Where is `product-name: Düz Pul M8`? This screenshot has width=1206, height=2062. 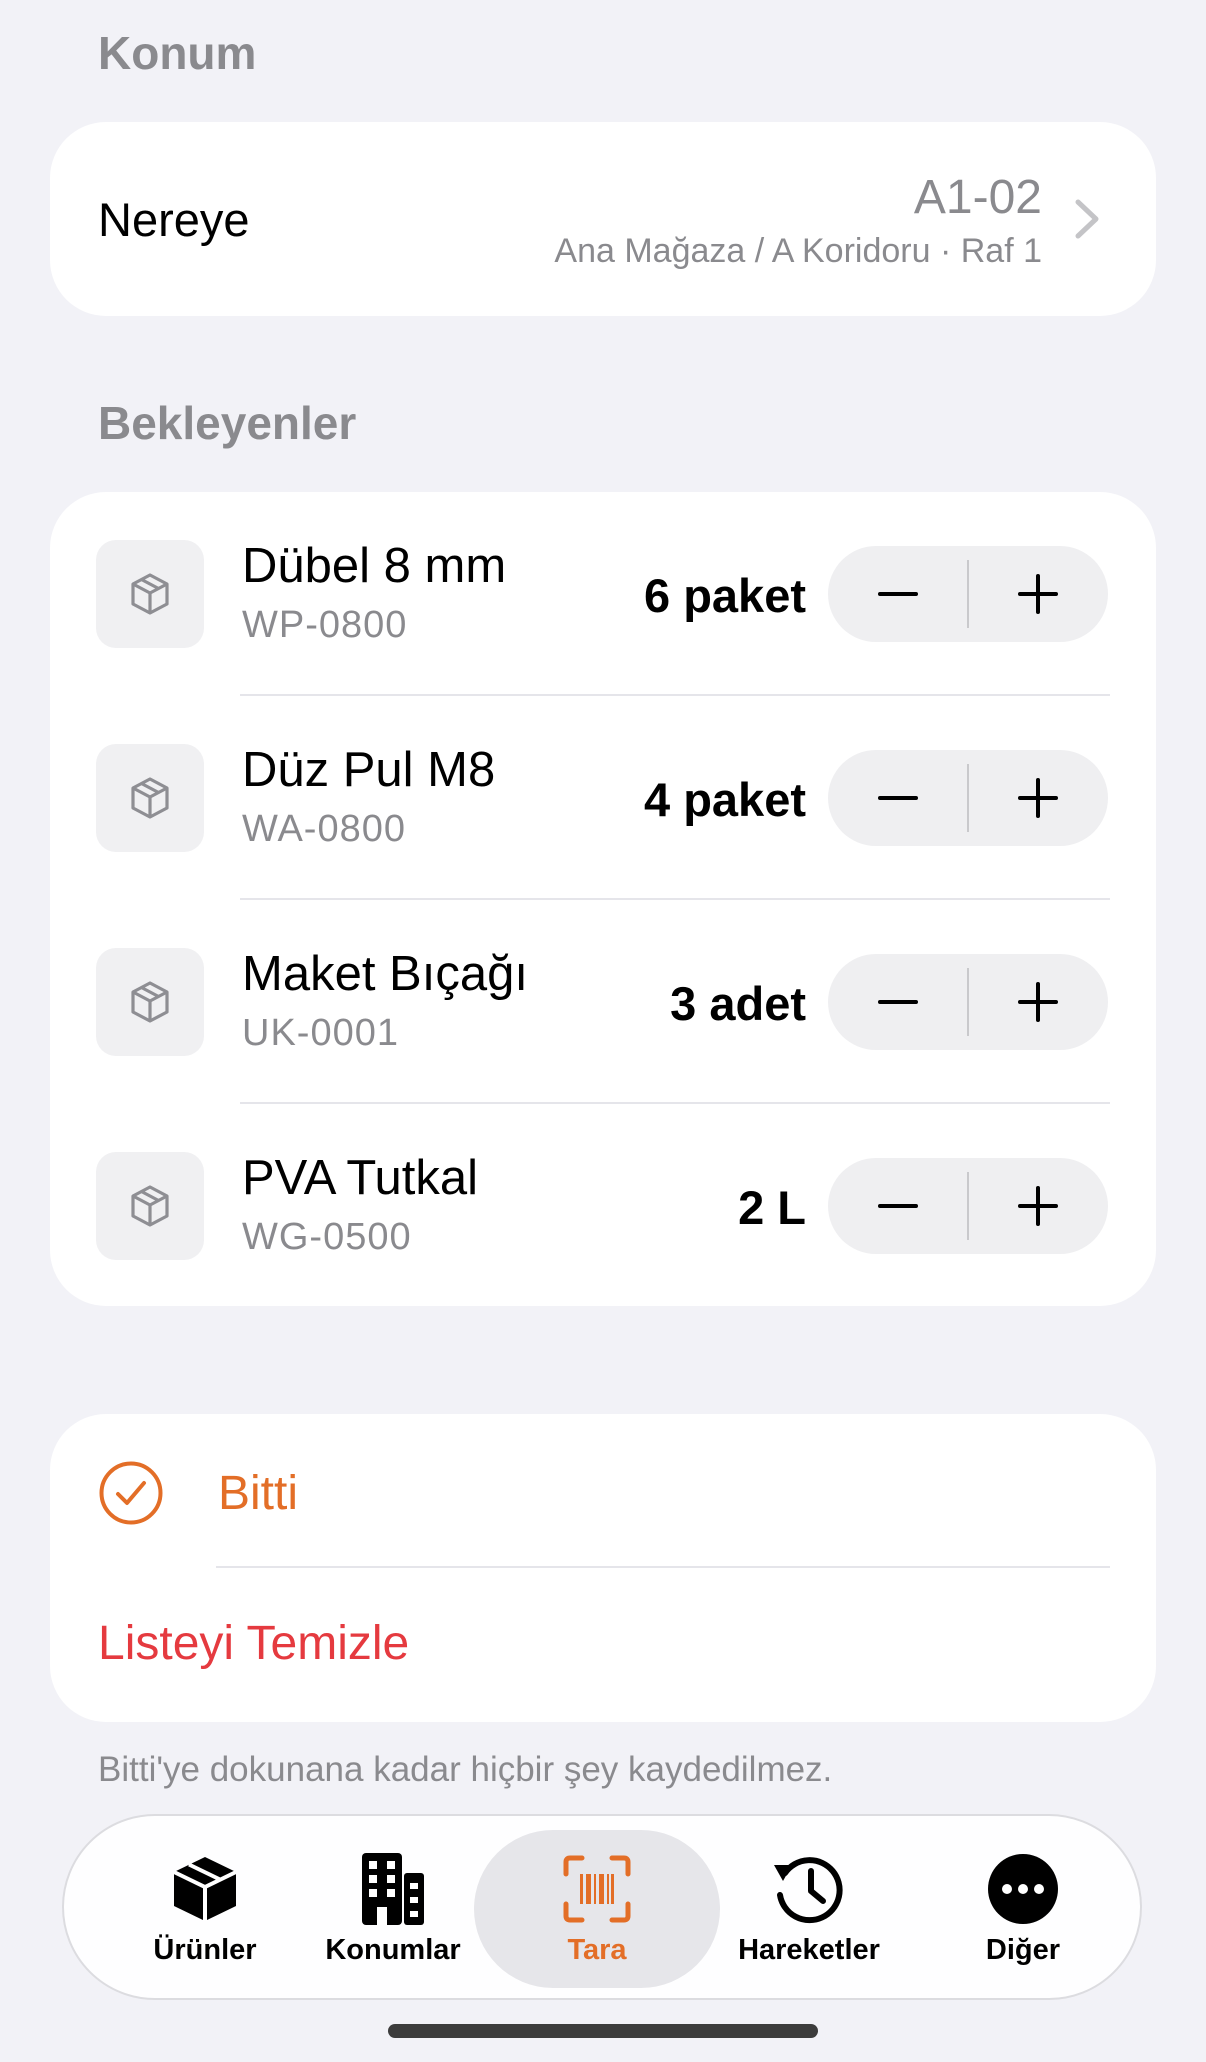
product-name: Düz Pul M8 is located at coordinates (369, 770).